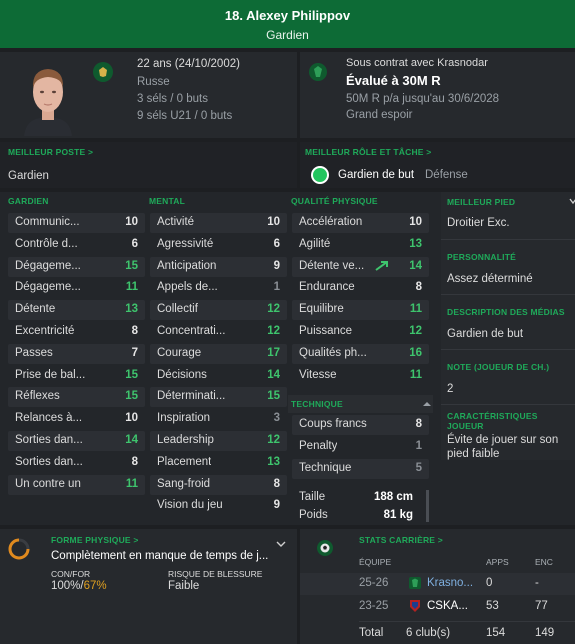 Image resolution: width=575 pixels, height=644 pixels. Describe the element at coordinates (360, 245) in the screenshot. I see `attribute-row: Agilité 13` at that location.